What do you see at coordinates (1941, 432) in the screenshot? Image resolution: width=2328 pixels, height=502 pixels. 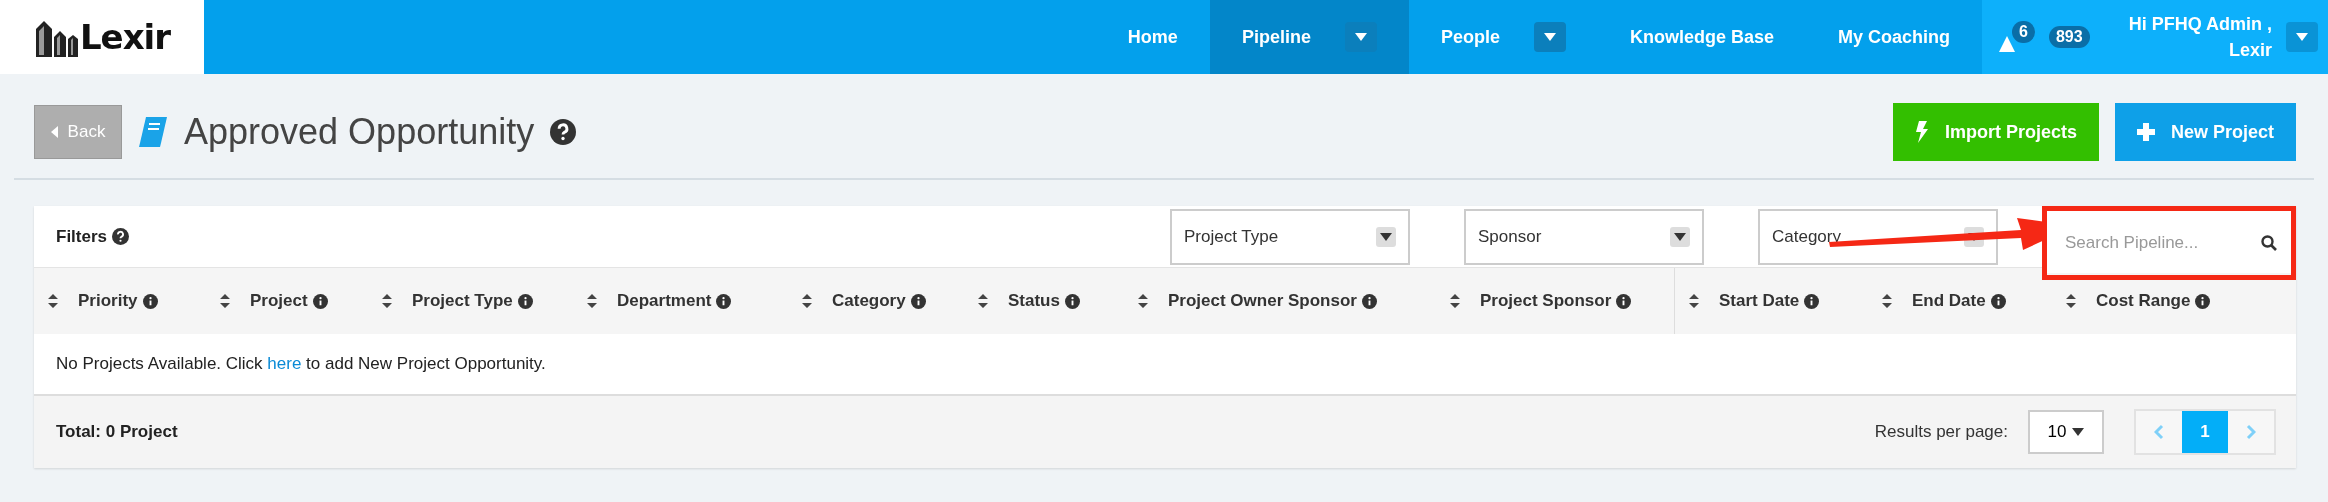 I see `per-page-label: Results per page:` at bounding box center [1941, 432].